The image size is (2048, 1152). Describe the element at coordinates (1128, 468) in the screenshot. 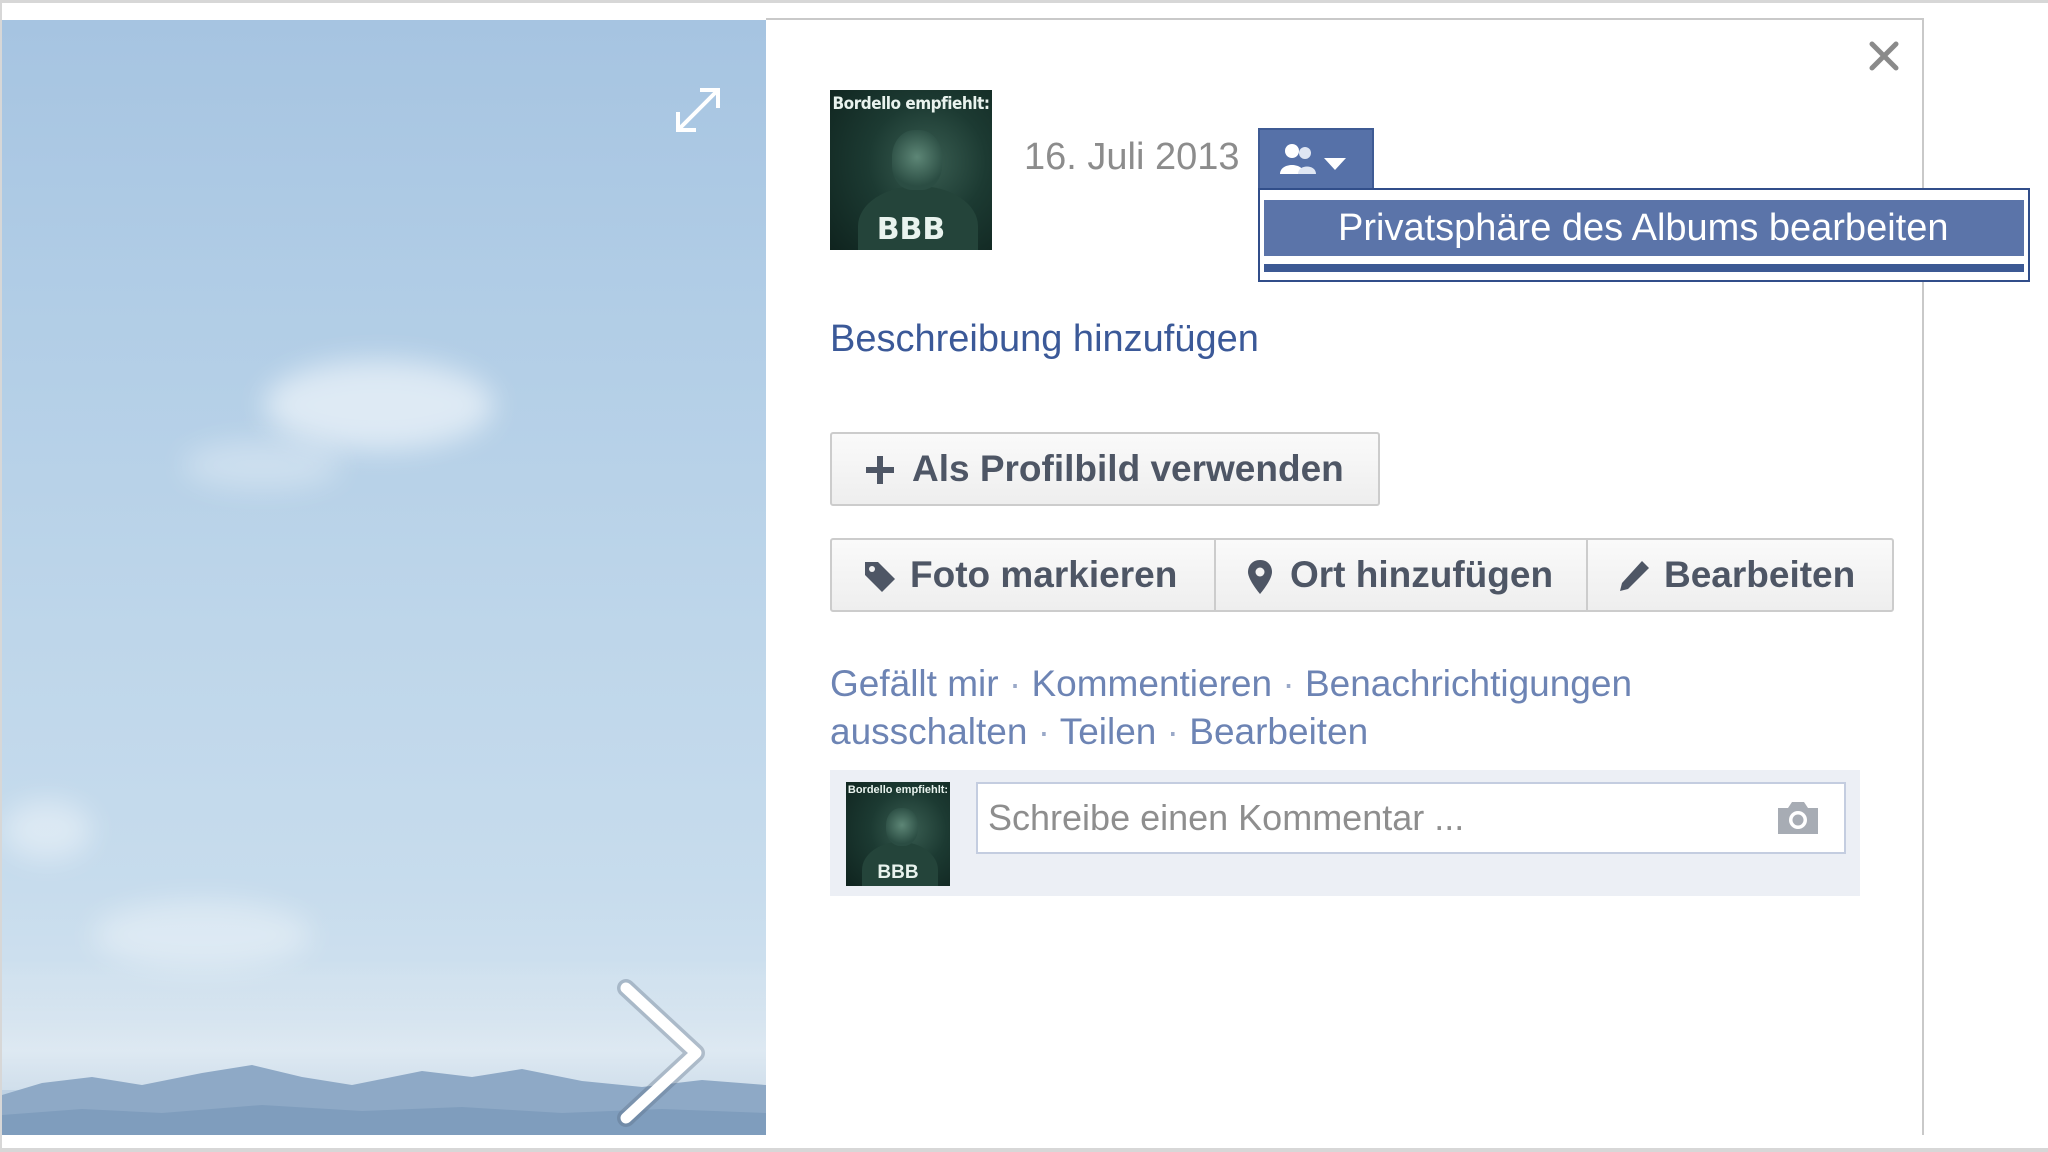

I see `profile-picture-label: Als Profilbild verwenden` at that location.